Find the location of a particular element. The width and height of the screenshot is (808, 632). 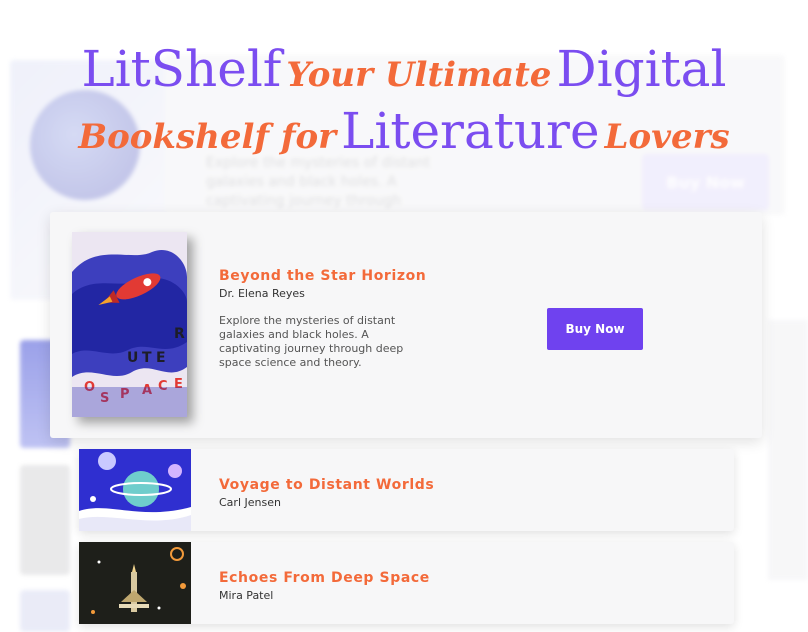

headline-tagline: Bookshelf for is located at coordinates (207, 137).